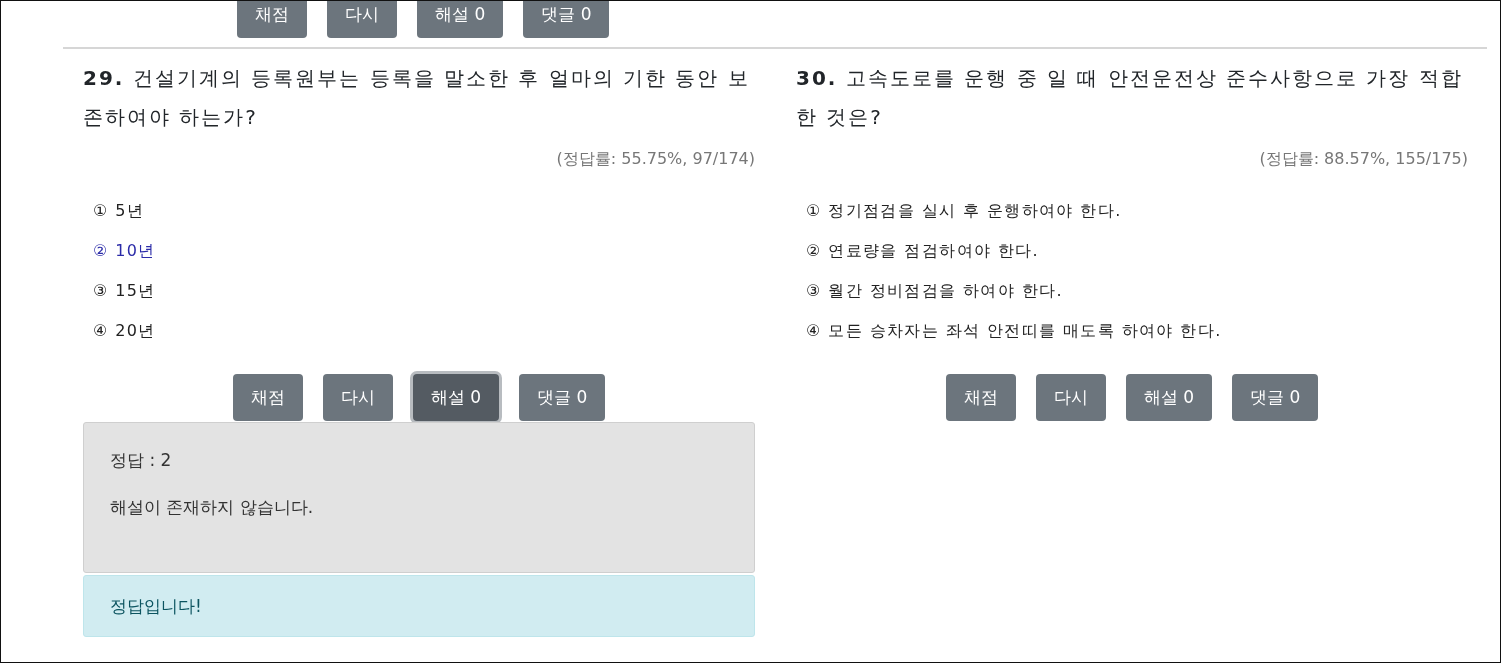  I want to click on answer-option: ③ 월간 정비점검을 하여야 한다., so click(934, 291).